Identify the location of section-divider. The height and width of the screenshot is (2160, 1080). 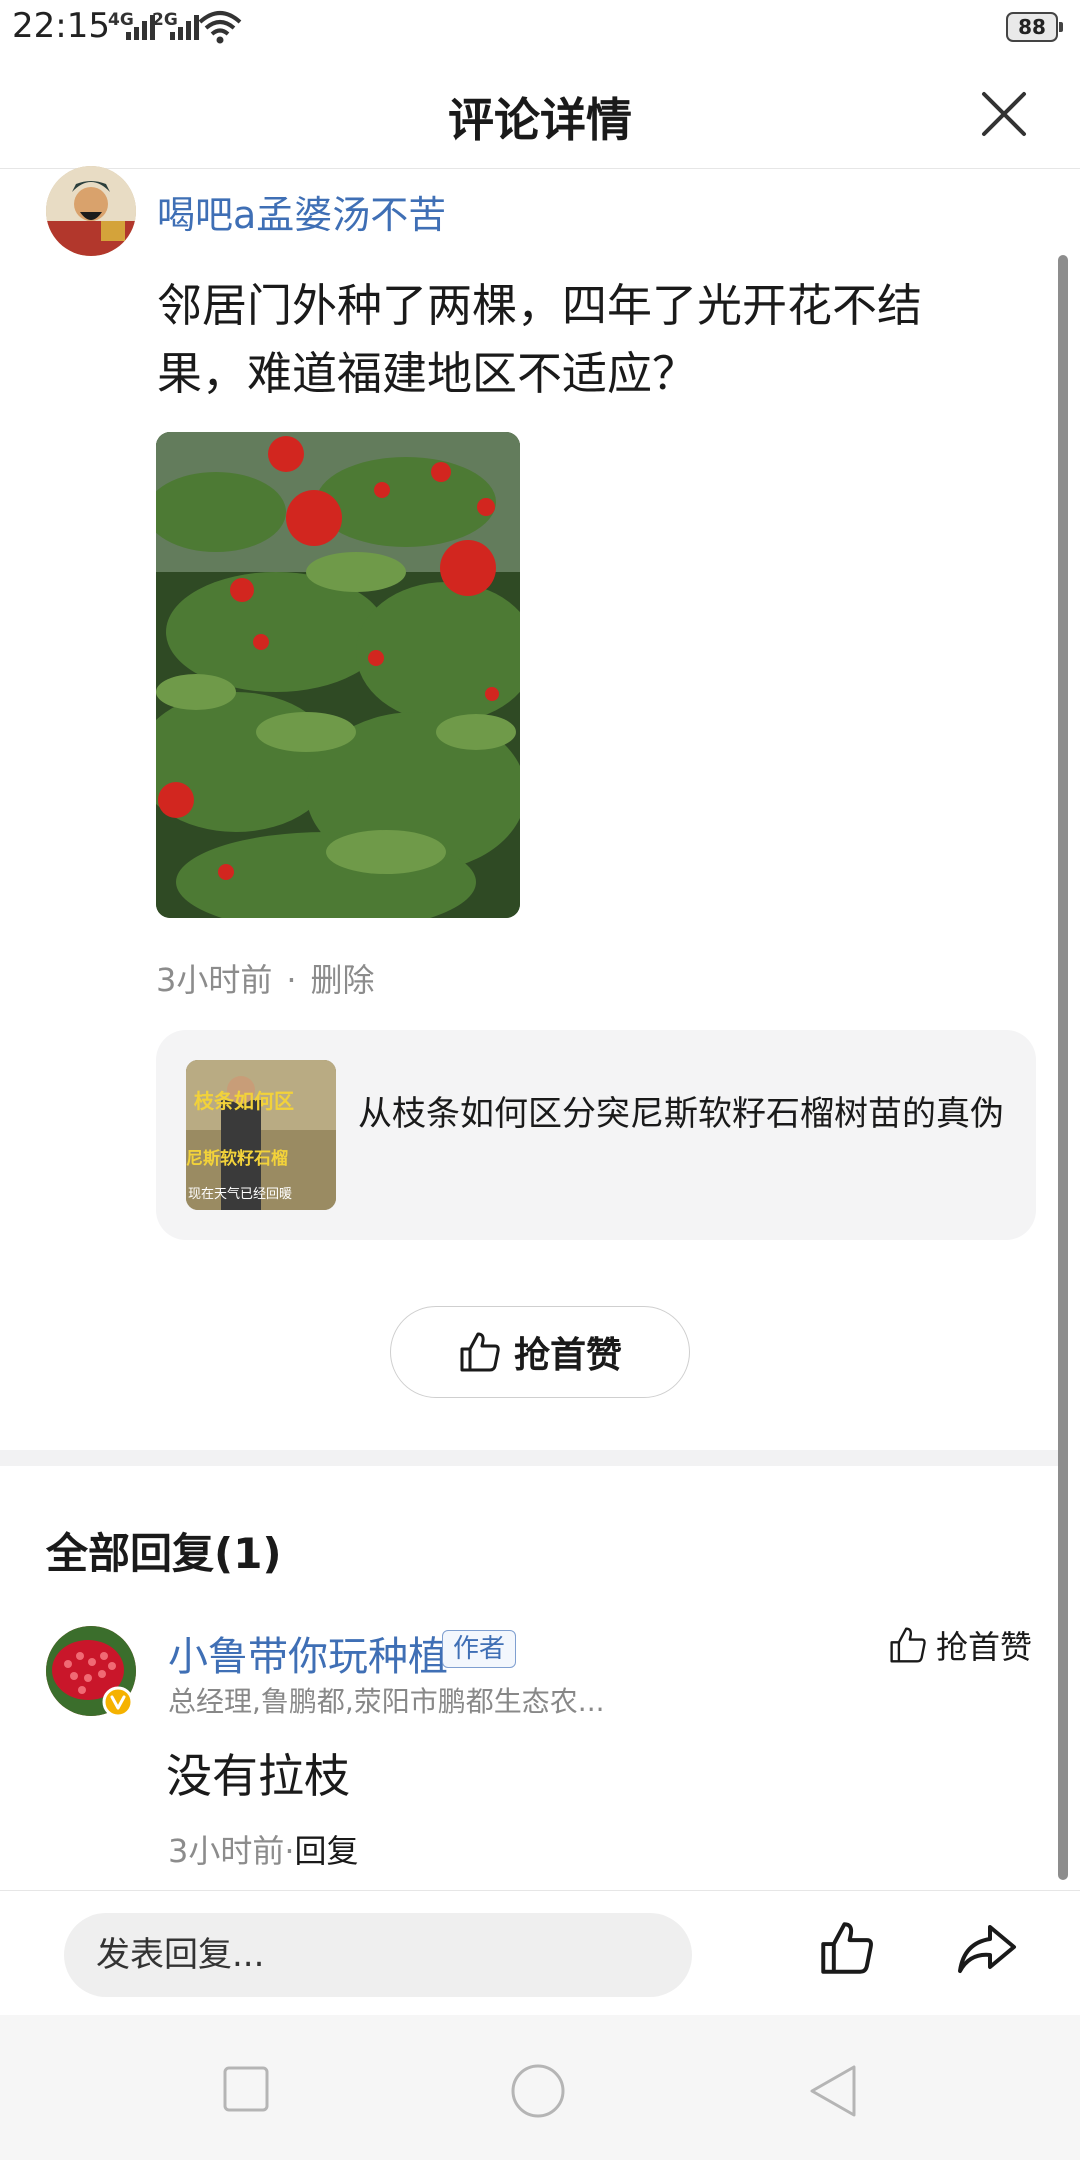
(531, 1458).